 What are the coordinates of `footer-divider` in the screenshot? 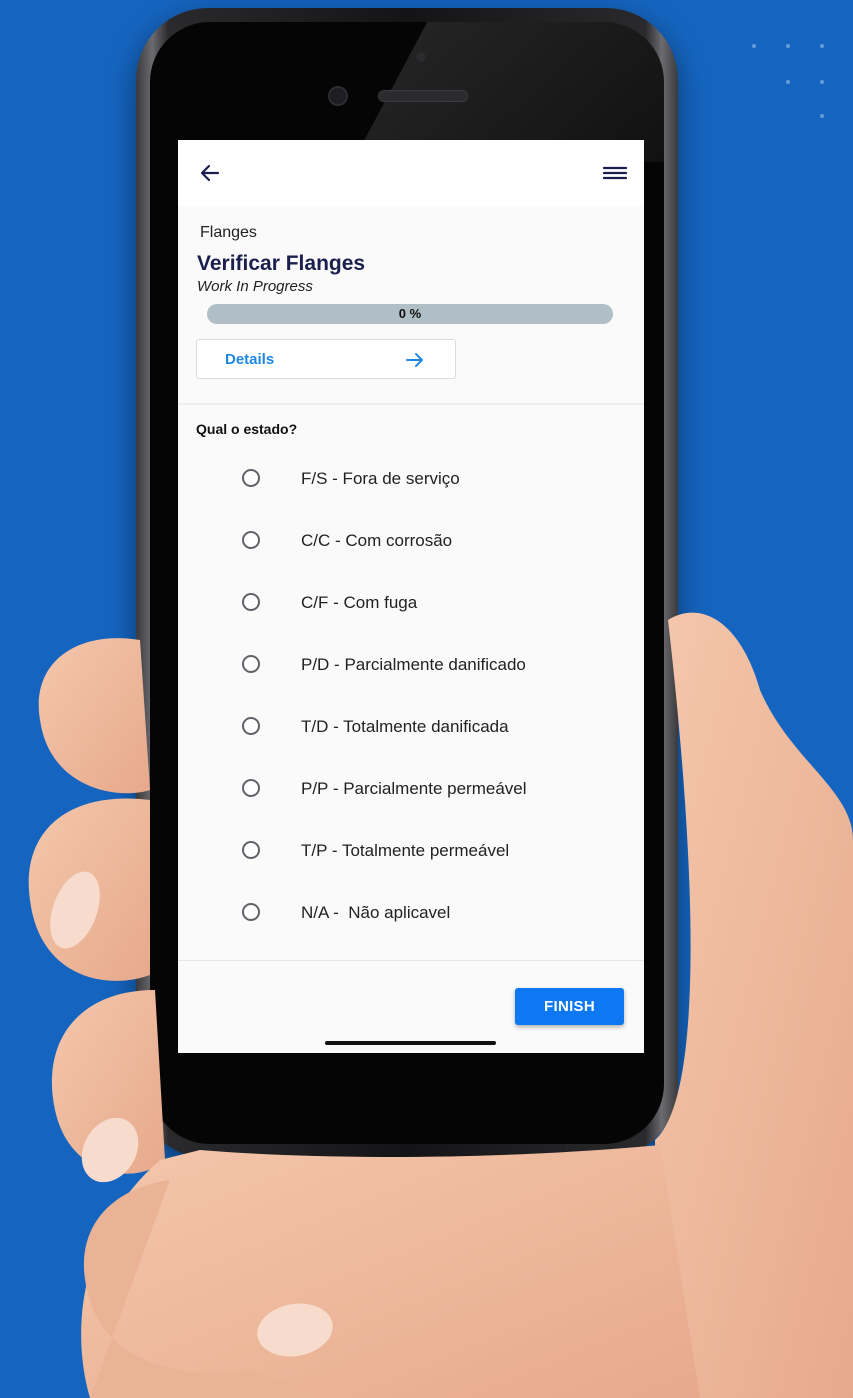 It's located at (411, 960).